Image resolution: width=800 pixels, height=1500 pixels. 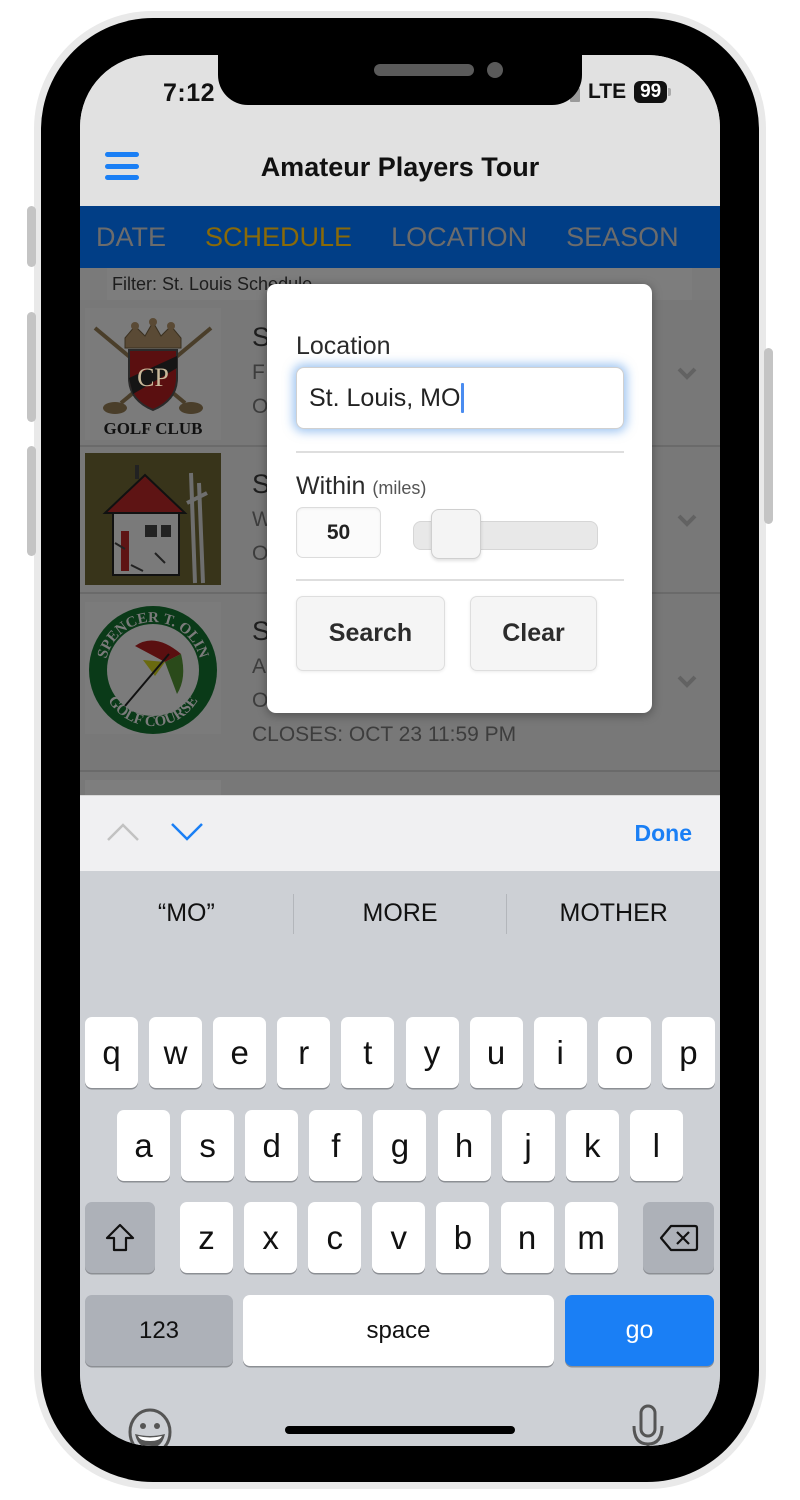 I want to click on key-p: p, so click(x=688, y=1052).